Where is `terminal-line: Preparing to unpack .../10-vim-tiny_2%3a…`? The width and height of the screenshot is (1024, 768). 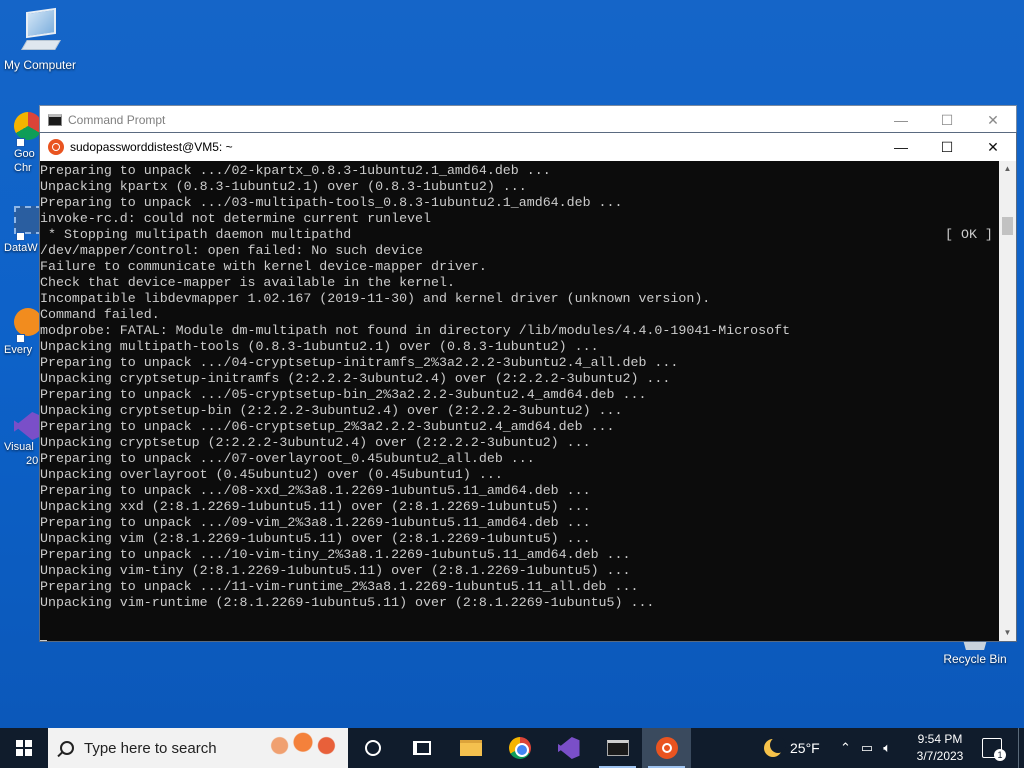 terminal-line: Preparing to unpack .../10-vim-tiny_2%3a… is located at coordinates (335, 554).